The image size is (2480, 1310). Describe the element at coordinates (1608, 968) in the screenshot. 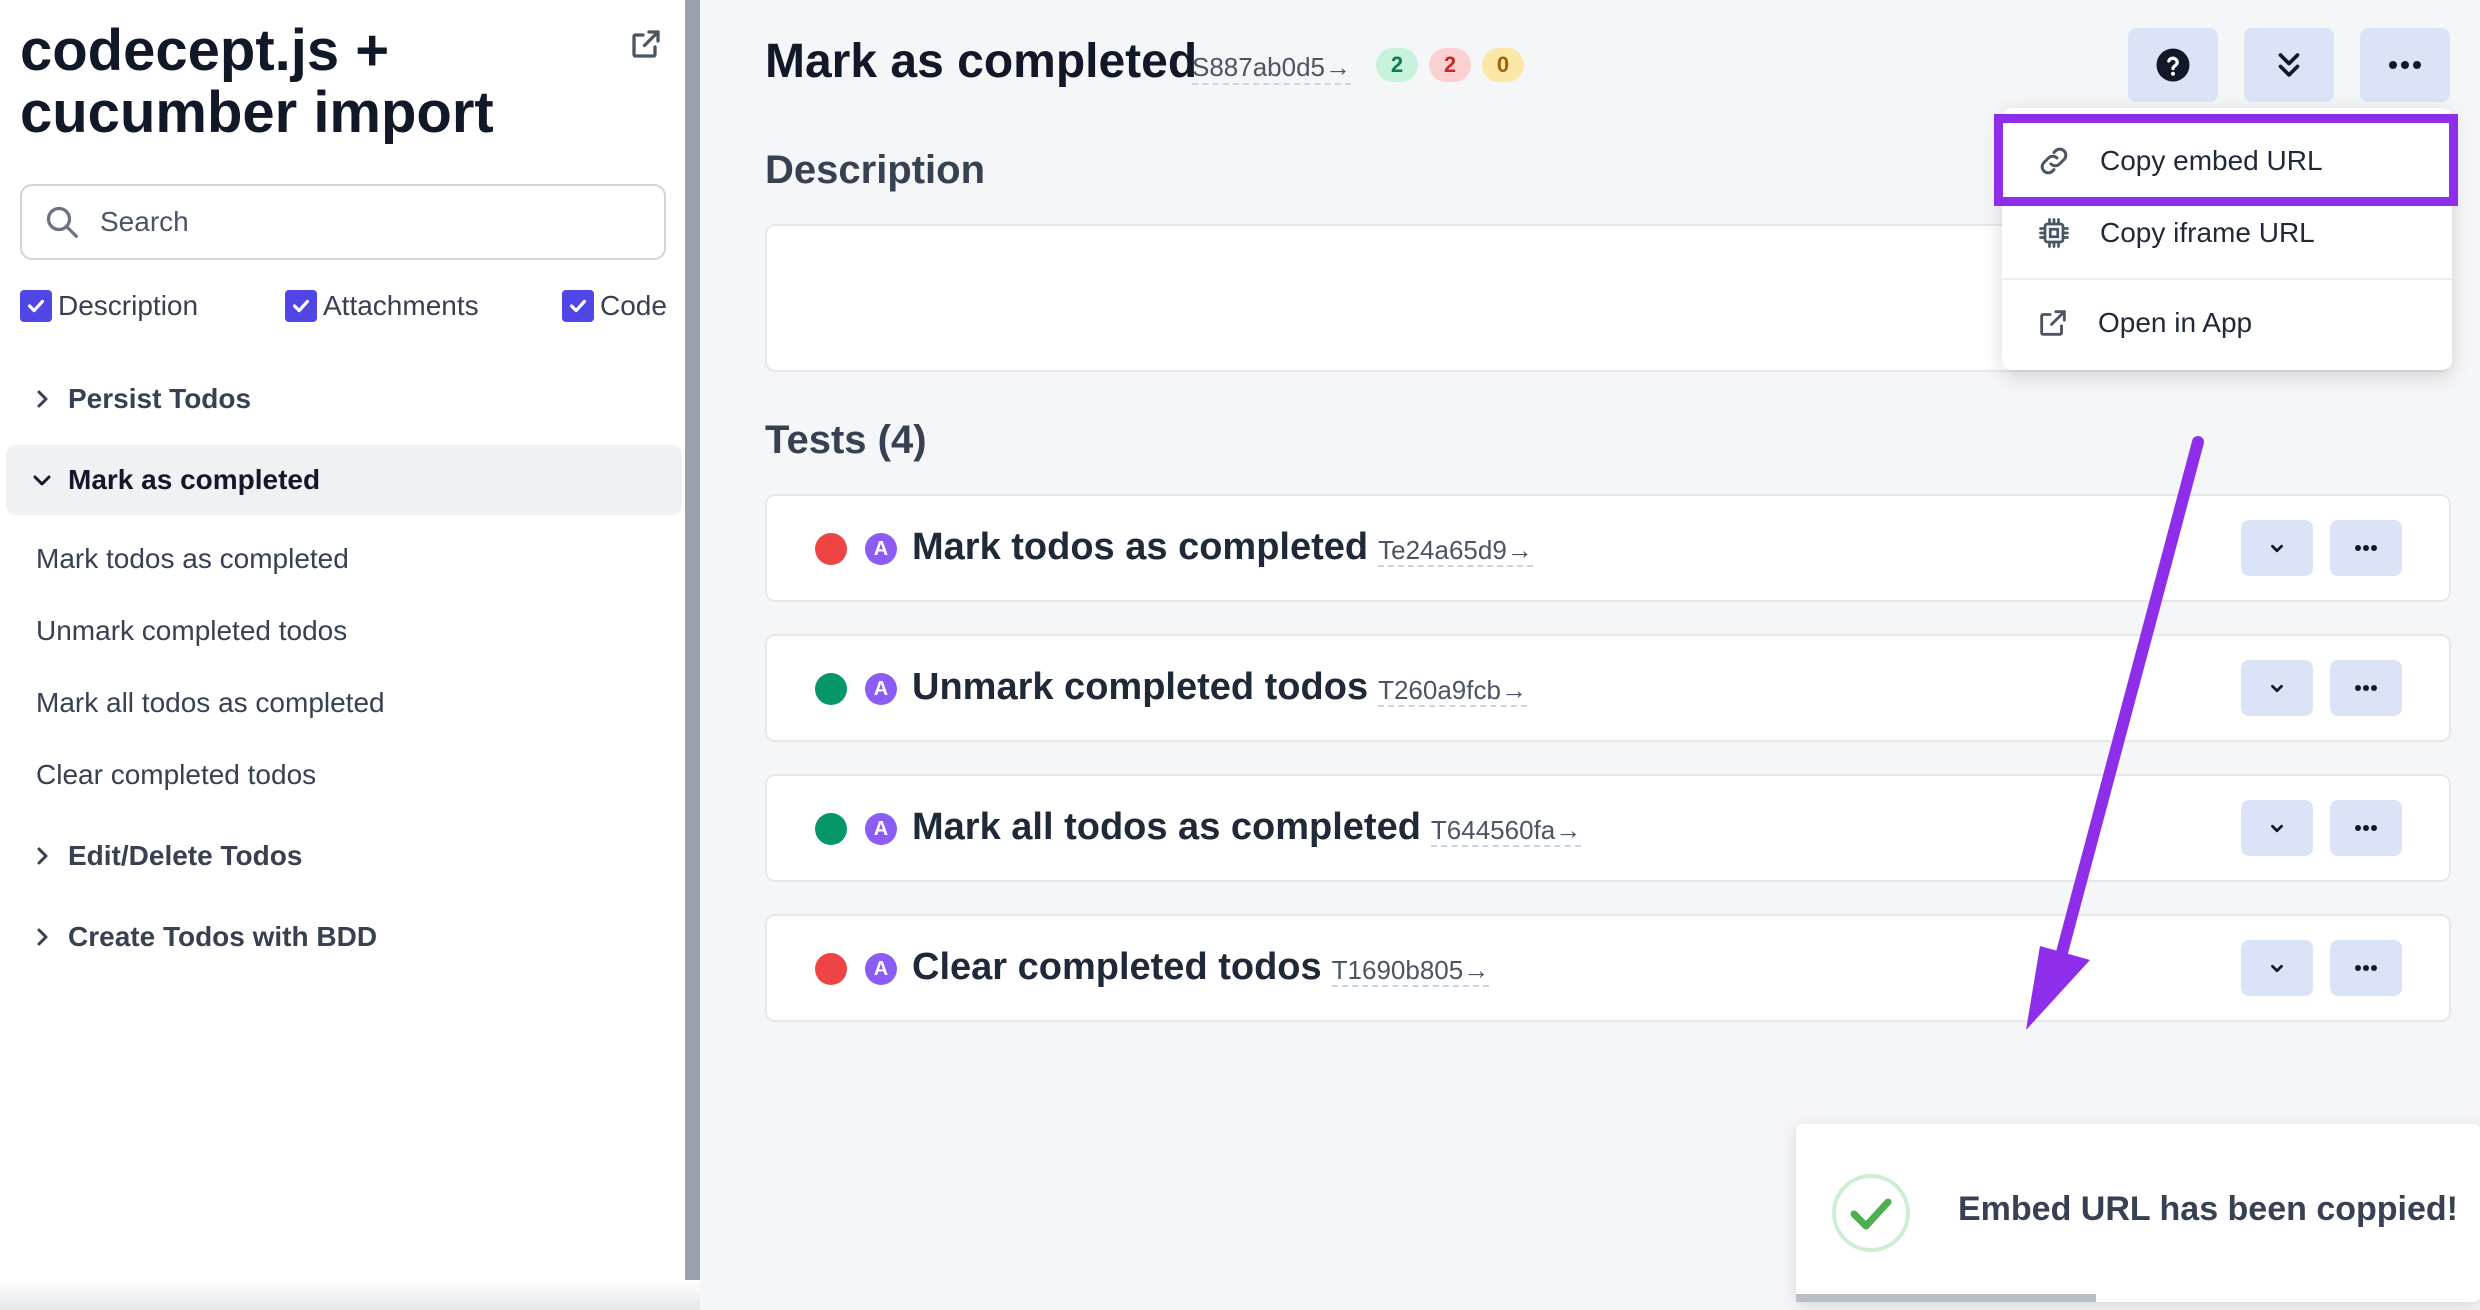

I see `test-row: A Clear completed todos T1690b805→` at that location.